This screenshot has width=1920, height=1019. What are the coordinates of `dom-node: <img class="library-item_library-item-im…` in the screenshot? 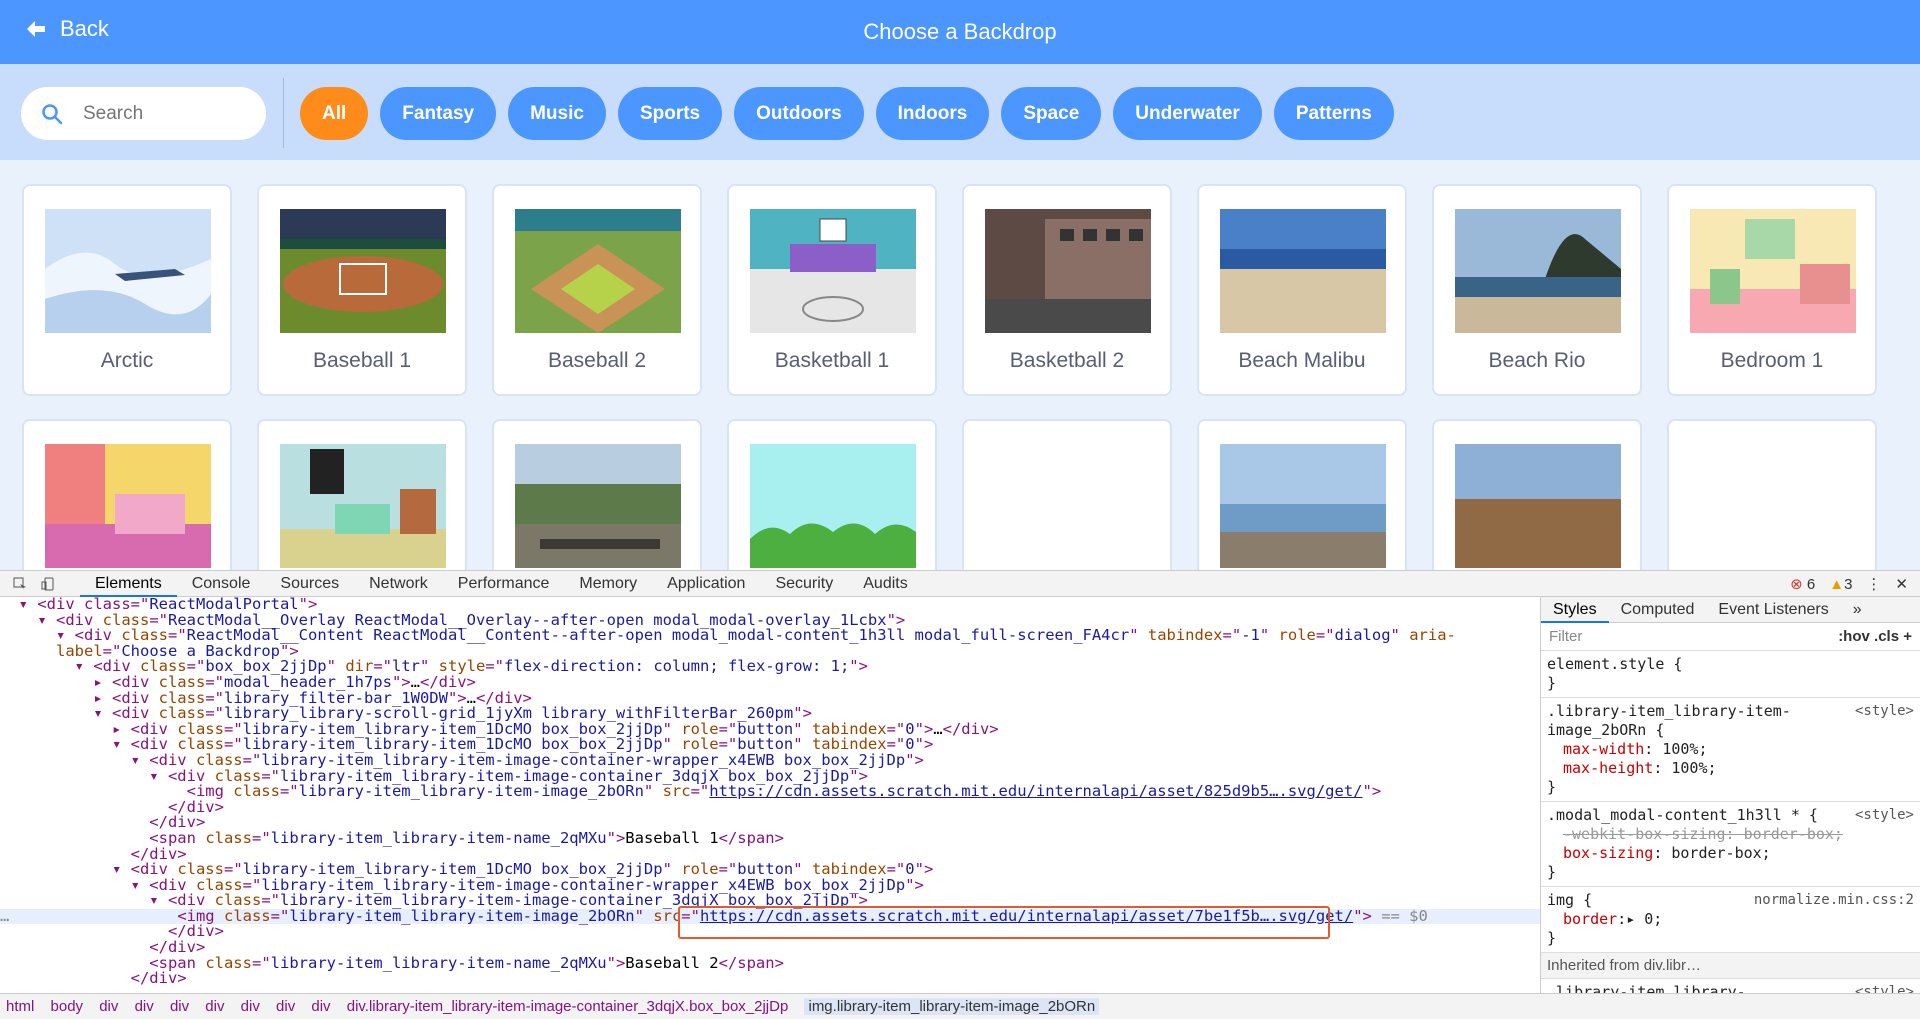 It's located at (770, 791).